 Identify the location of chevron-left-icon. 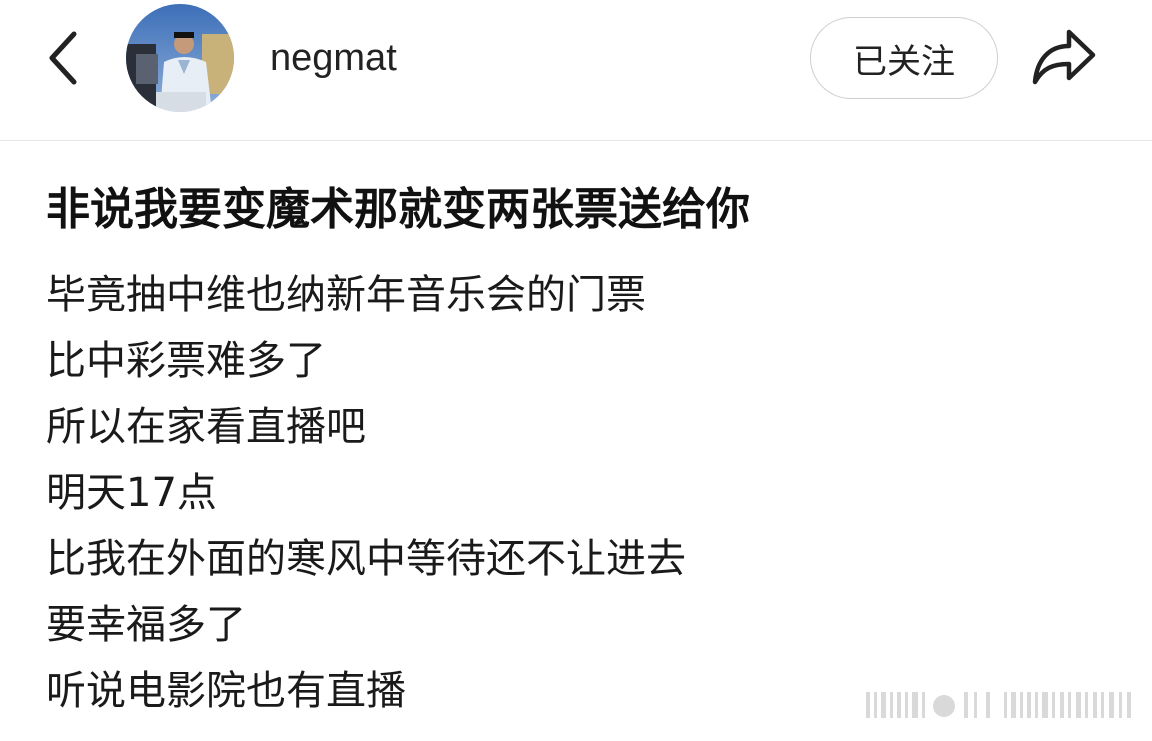
(63, 58).